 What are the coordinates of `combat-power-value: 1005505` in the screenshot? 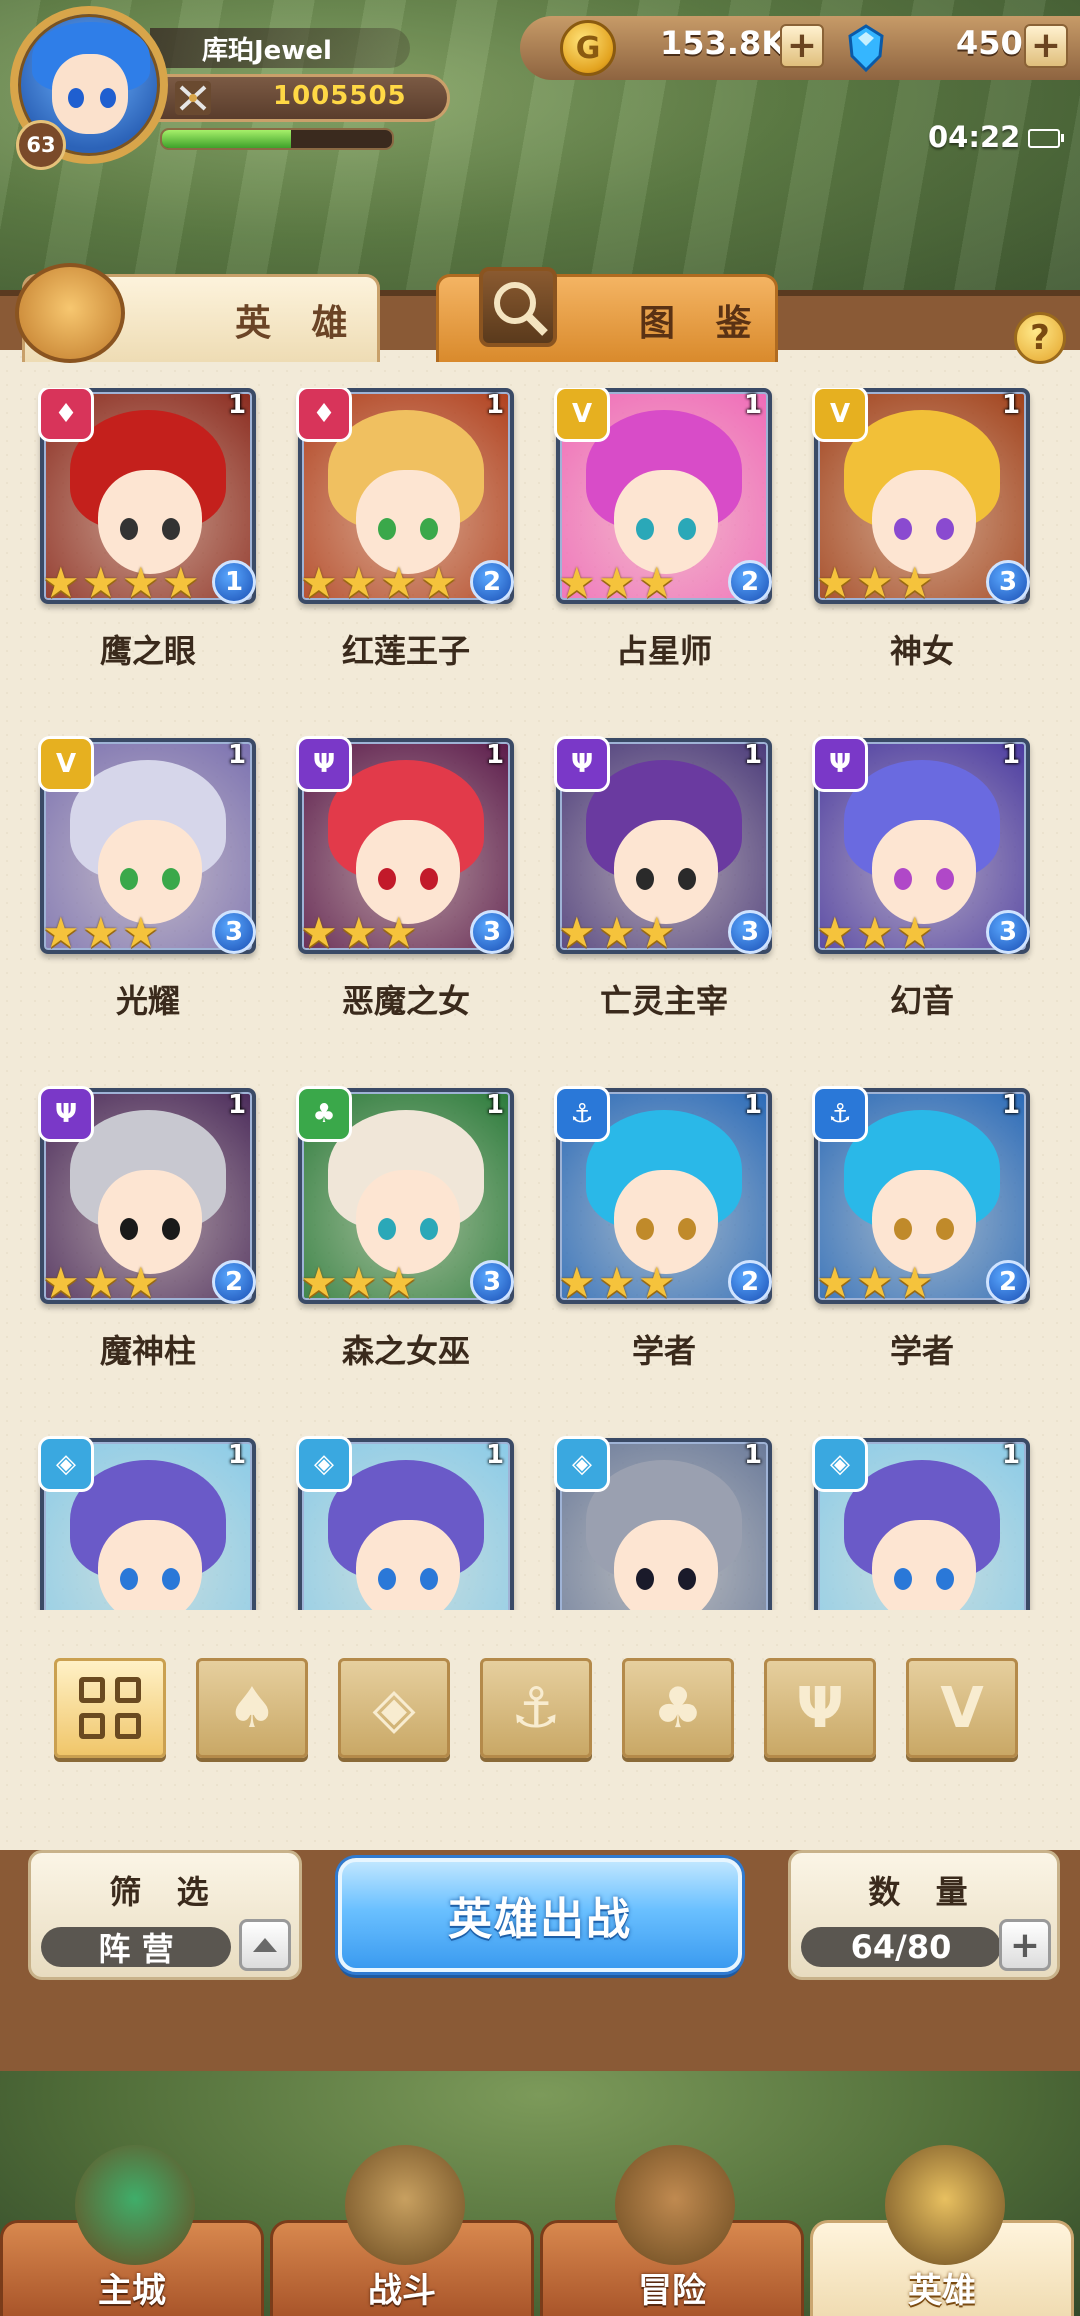 It's located at (340, 96).